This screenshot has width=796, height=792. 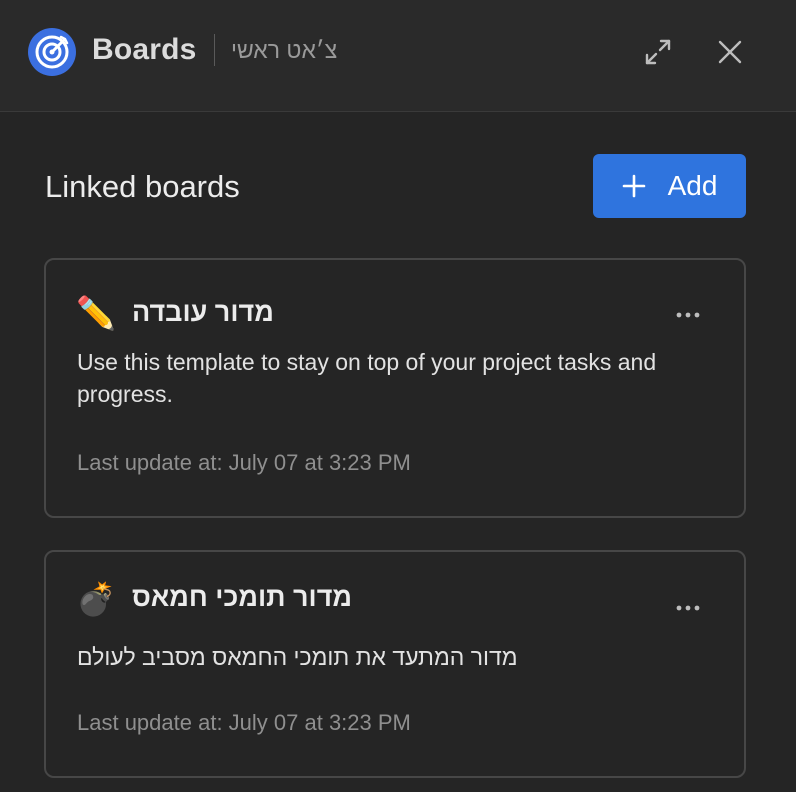 I want to click on expand-icon, so click(x=658, y=52).